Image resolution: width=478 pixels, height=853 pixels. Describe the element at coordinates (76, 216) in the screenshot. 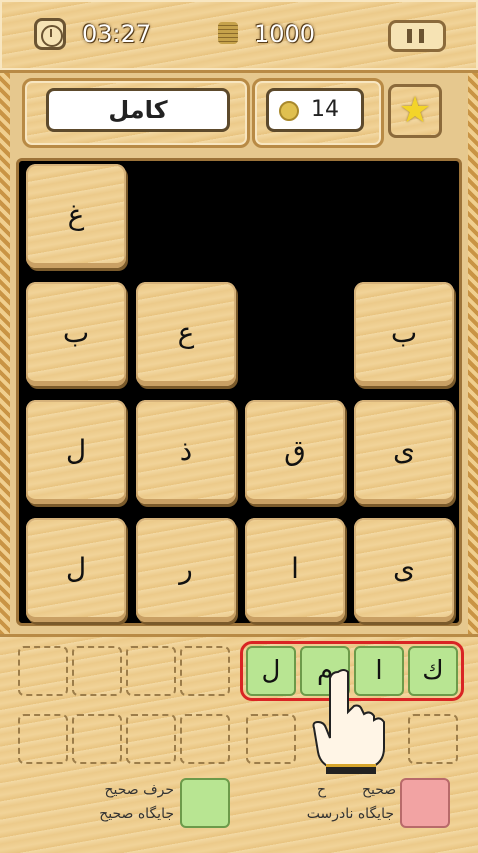

I see `letter-tile: غ` at that location.